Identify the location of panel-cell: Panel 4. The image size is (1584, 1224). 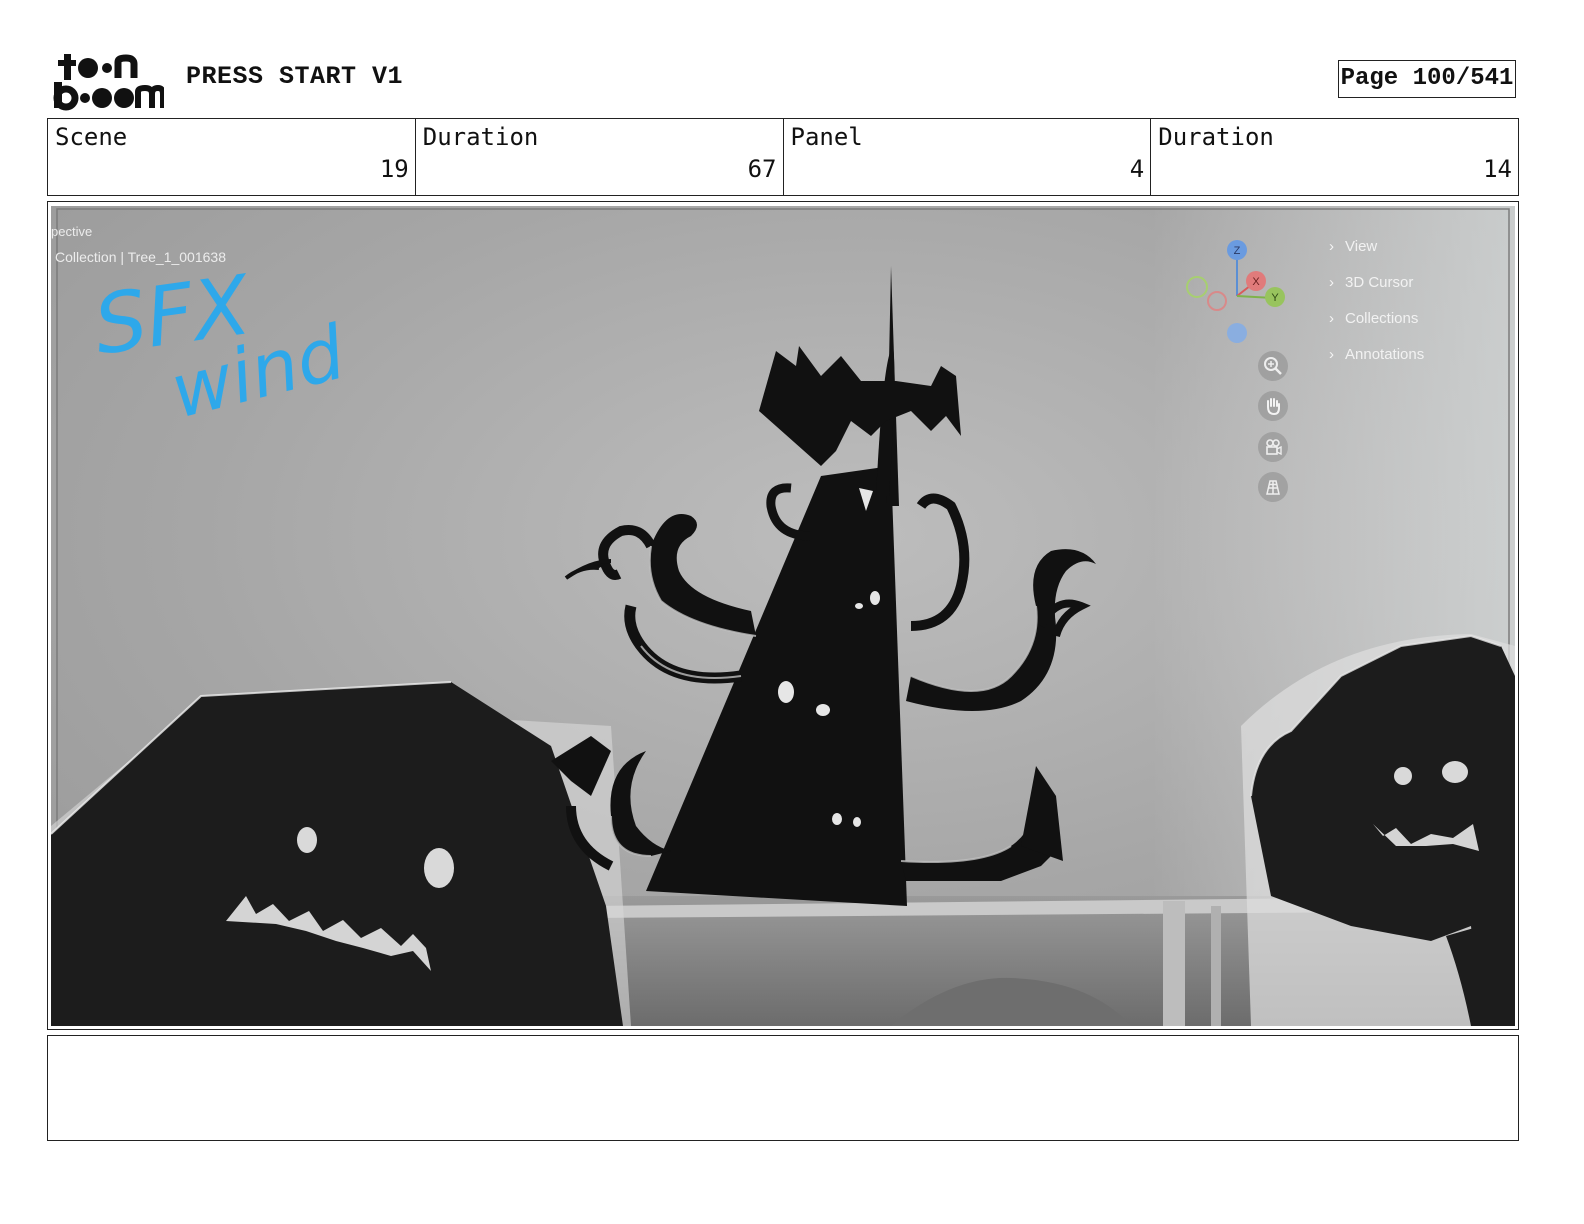
(968, 157).